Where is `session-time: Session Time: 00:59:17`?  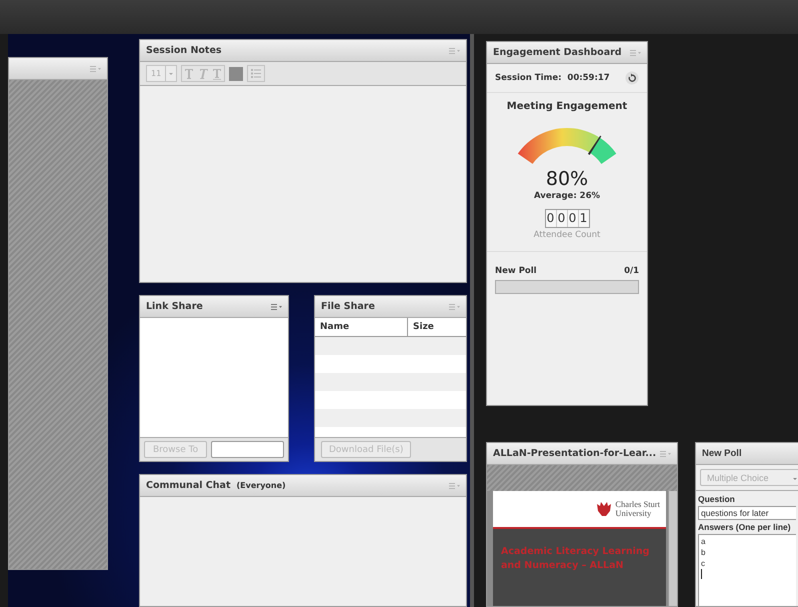
session-time: Session Time: 00:59:17 is located at coordinates (552, 78).